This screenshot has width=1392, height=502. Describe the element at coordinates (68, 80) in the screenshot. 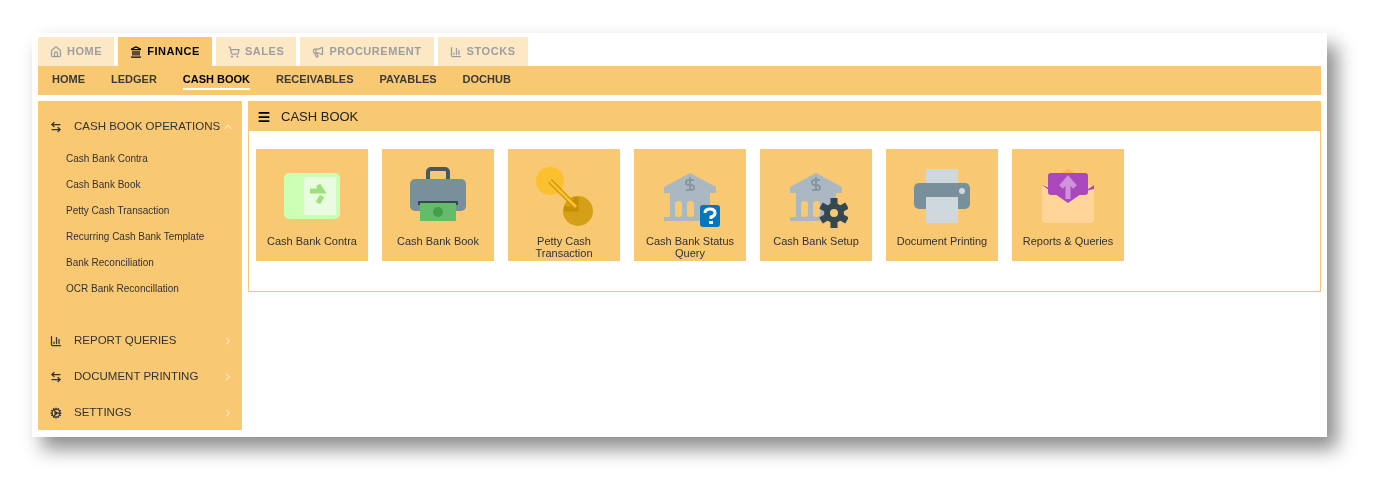

I see `sub-nav-link: HOME` at that location.